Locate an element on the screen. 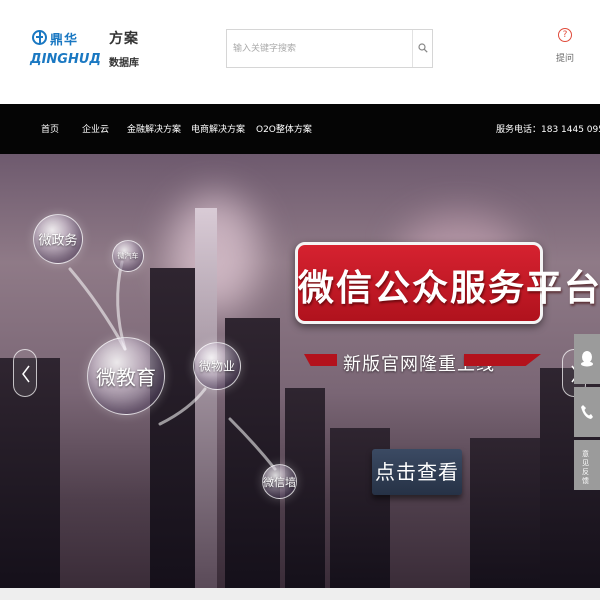  bubble-education: 微教育 is located at coordinates (126, 376).